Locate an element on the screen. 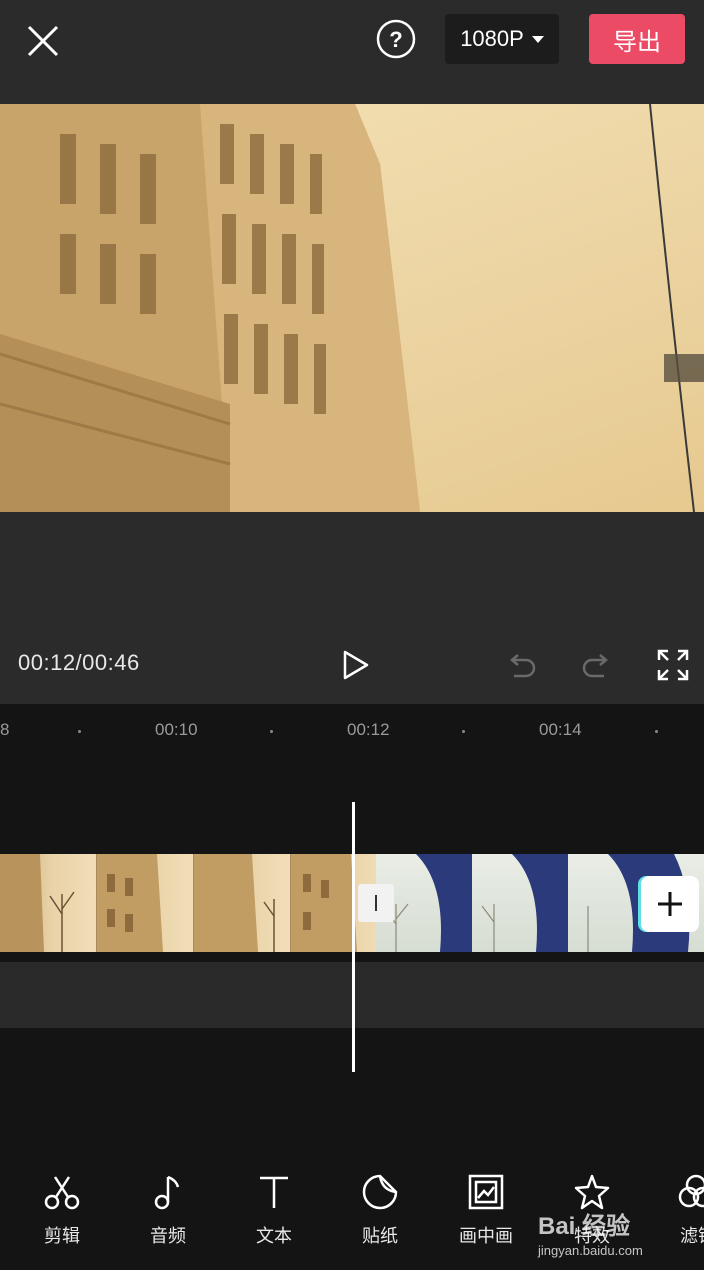  redo-icon is located at coordinates (595, 666).